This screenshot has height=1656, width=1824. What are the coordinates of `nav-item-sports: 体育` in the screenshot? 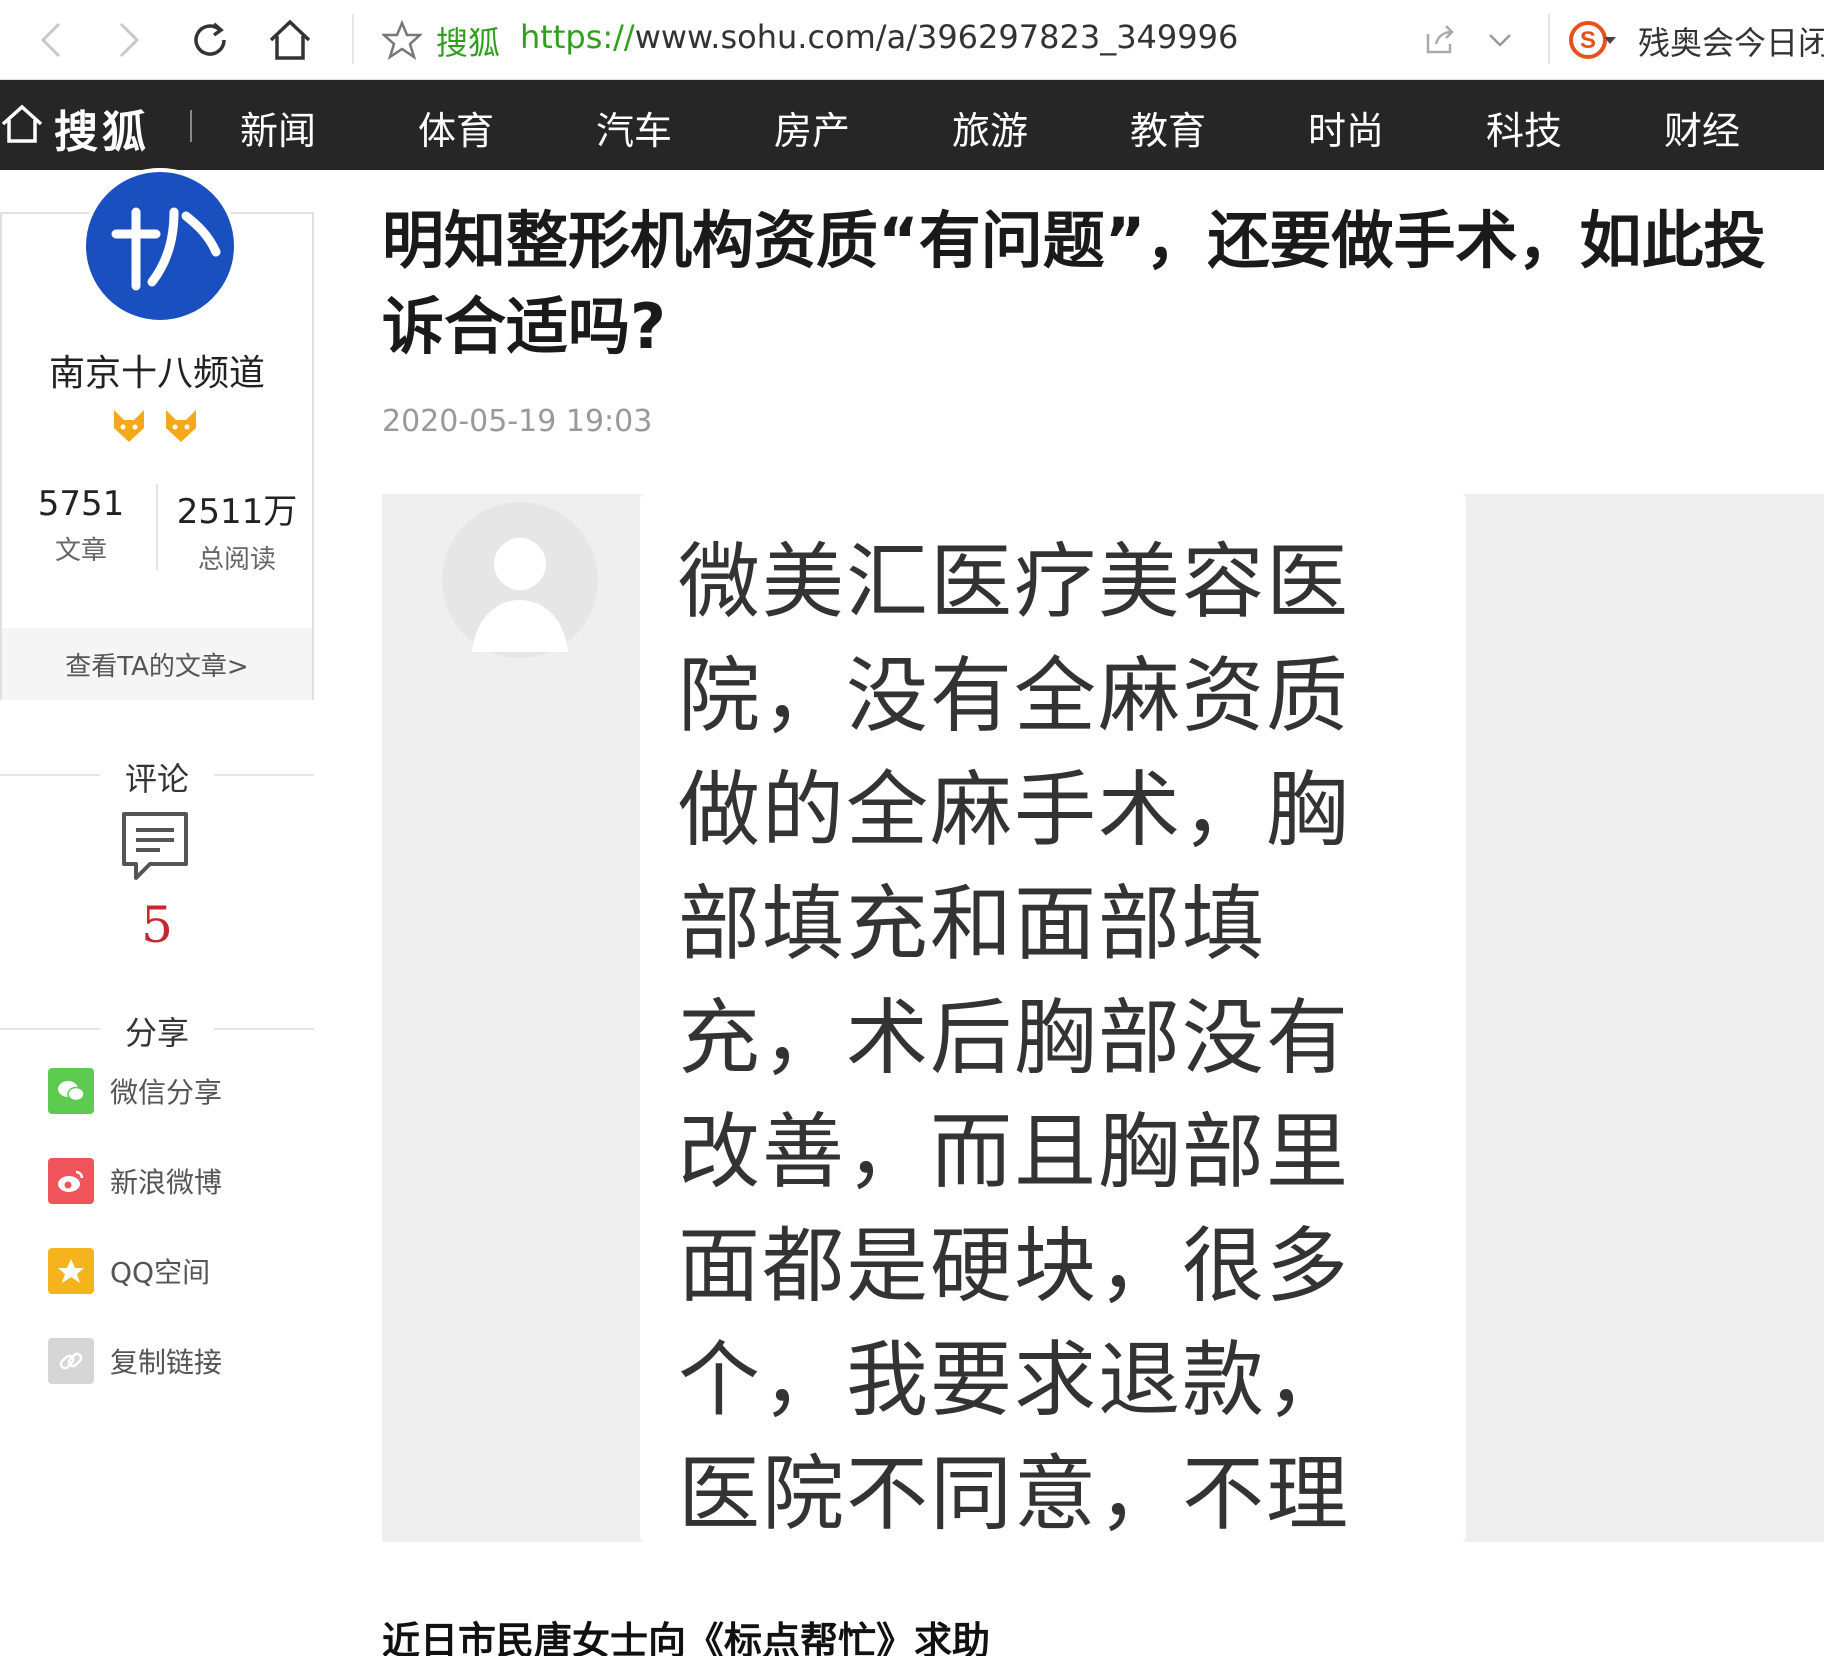 It's located at (456, 127).